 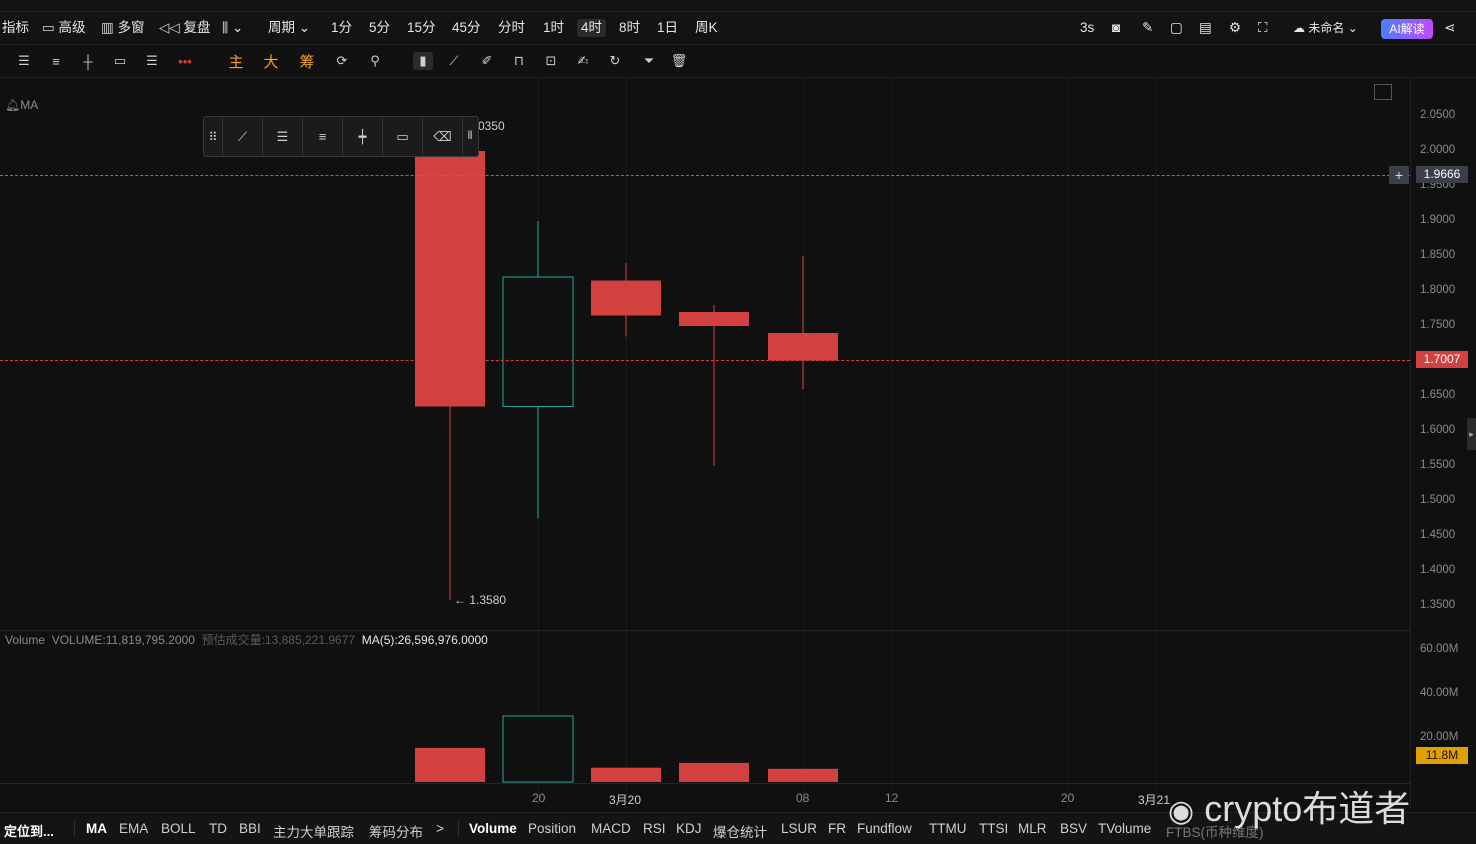 I want to click on price-axis-label: 1.8500, so click(x=1438, y=255).